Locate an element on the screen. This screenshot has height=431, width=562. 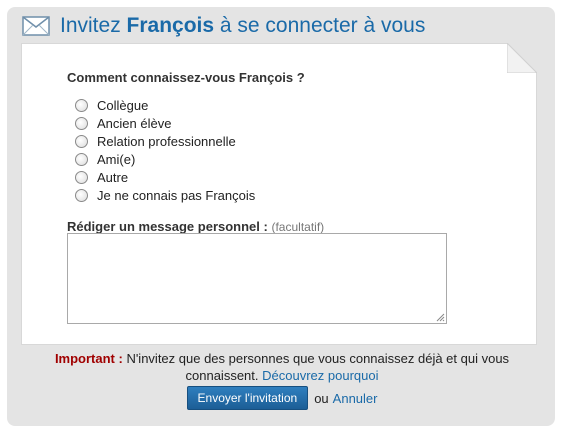
invite-header: Invitez François à se connecter à vous is located at coordinates (223, 26).